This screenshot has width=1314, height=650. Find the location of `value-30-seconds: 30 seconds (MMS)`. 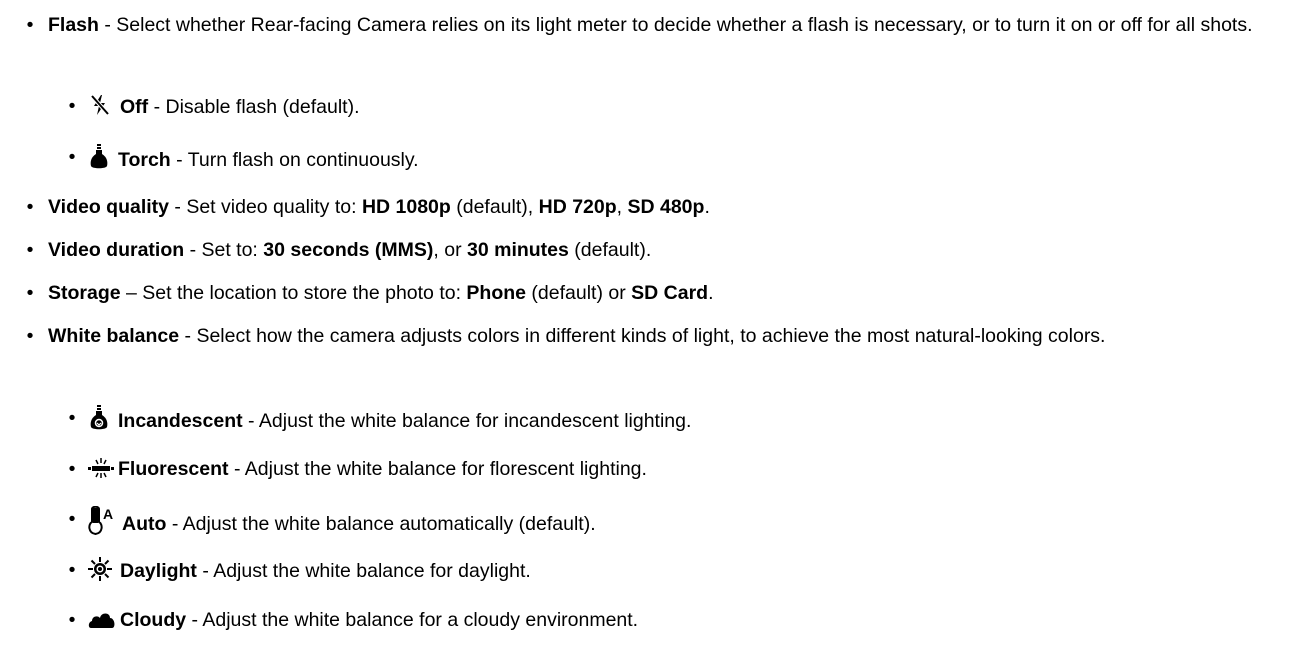

value-30-seconds: 30 seconds (MMS) is located at coordinates (348, 250).